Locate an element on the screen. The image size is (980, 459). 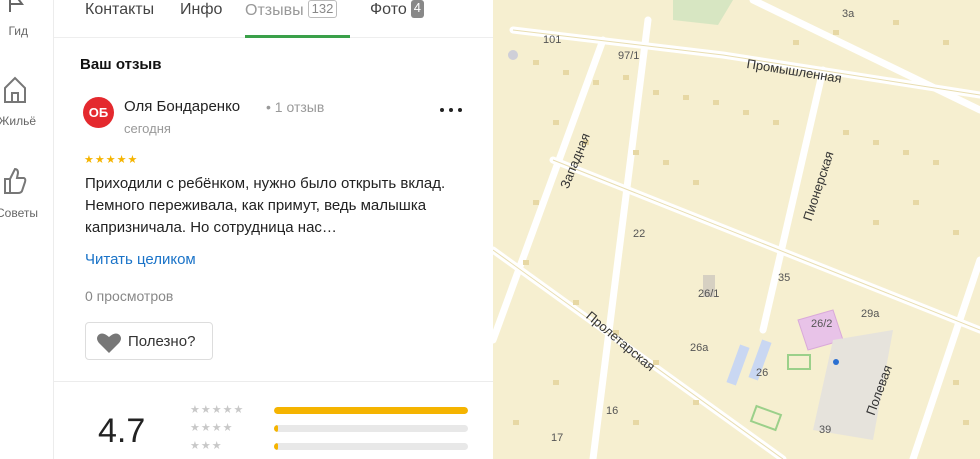
rating-row-stars: ★★★★★ is located at coordinates (217, 410).